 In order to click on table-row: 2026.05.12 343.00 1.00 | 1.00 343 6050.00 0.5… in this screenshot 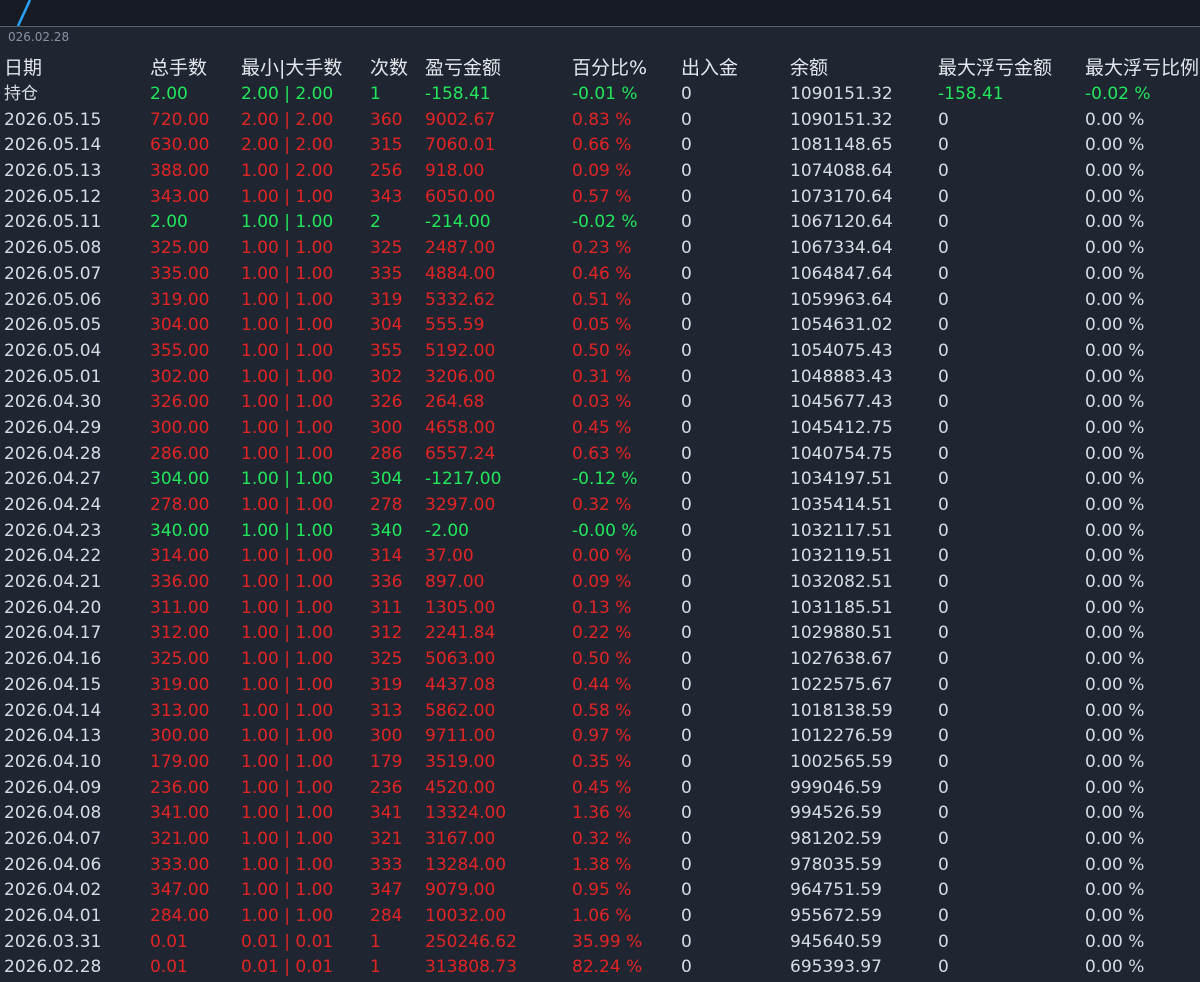, I will do `click(600, 198)`.